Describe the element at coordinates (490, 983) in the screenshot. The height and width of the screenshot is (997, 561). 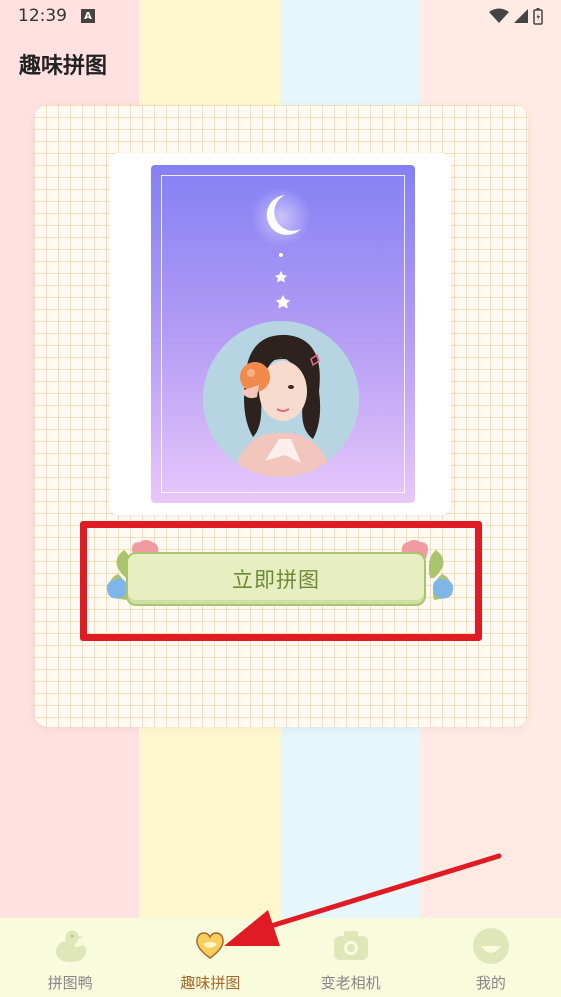
I see `tab-label: 我的` at that location.